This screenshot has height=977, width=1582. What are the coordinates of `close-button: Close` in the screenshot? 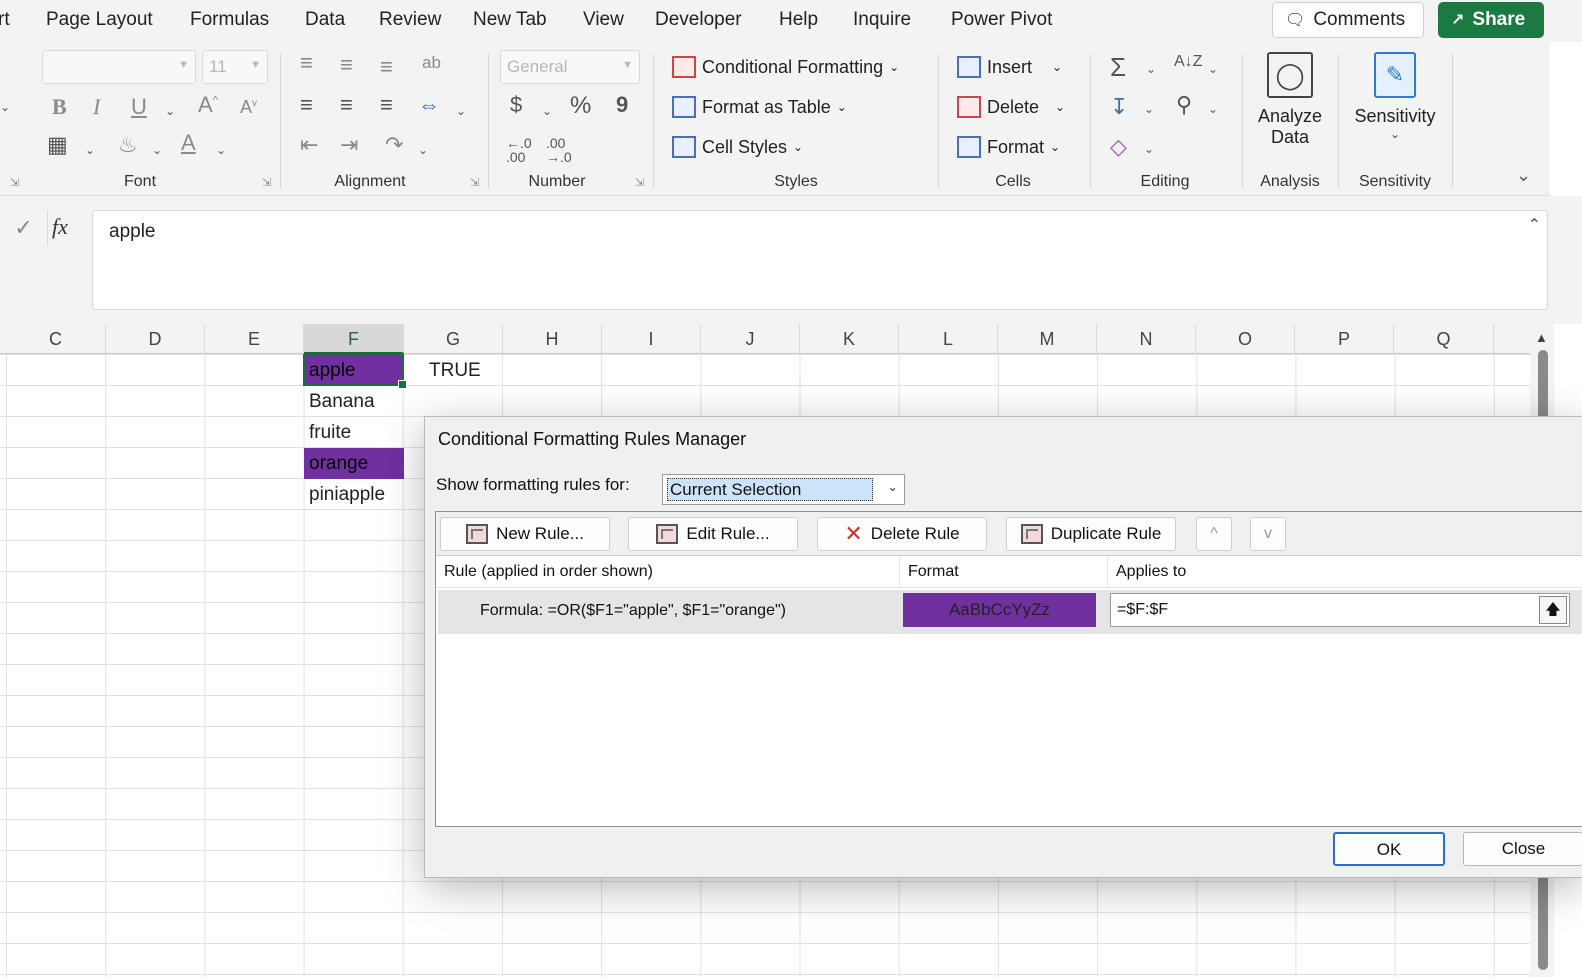 It's located at (1522, 849).